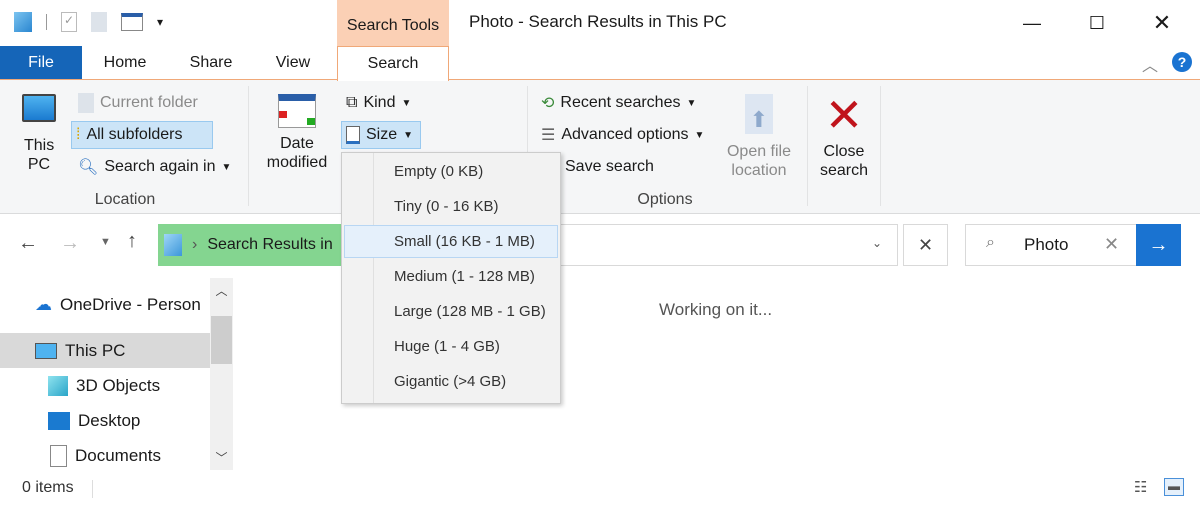  What do you see at coordinates (381, 135) in the screenshot?
I see `size-button: Size ▼` at bounding box center [381, 135].